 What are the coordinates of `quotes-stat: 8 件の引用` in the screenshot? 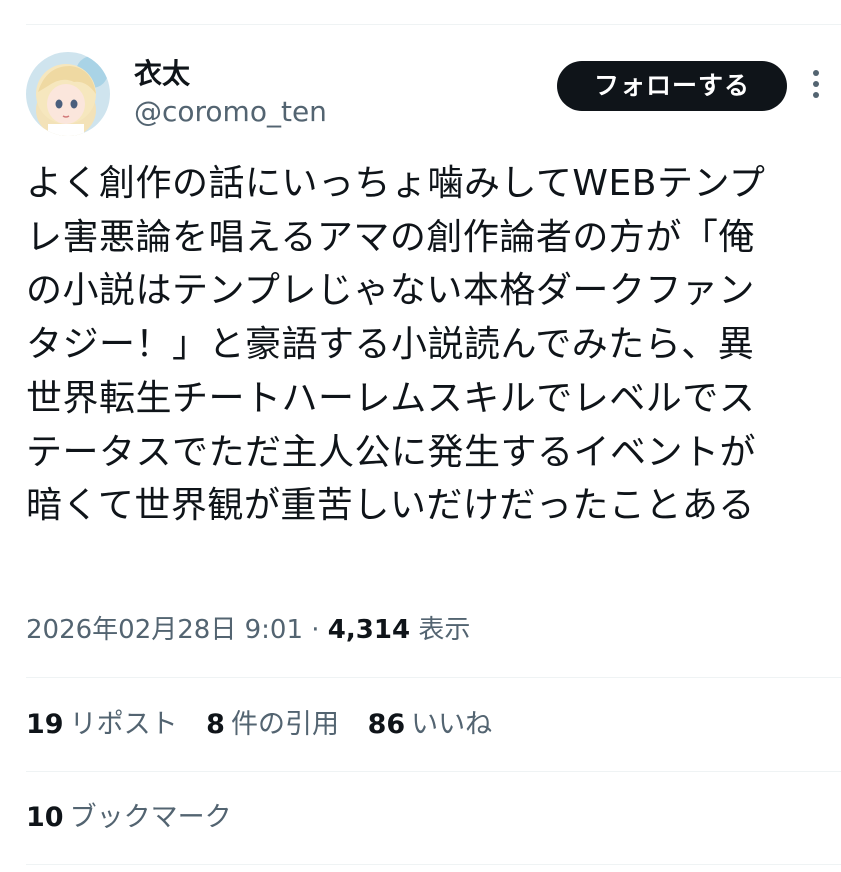 It's located at (272, 725).